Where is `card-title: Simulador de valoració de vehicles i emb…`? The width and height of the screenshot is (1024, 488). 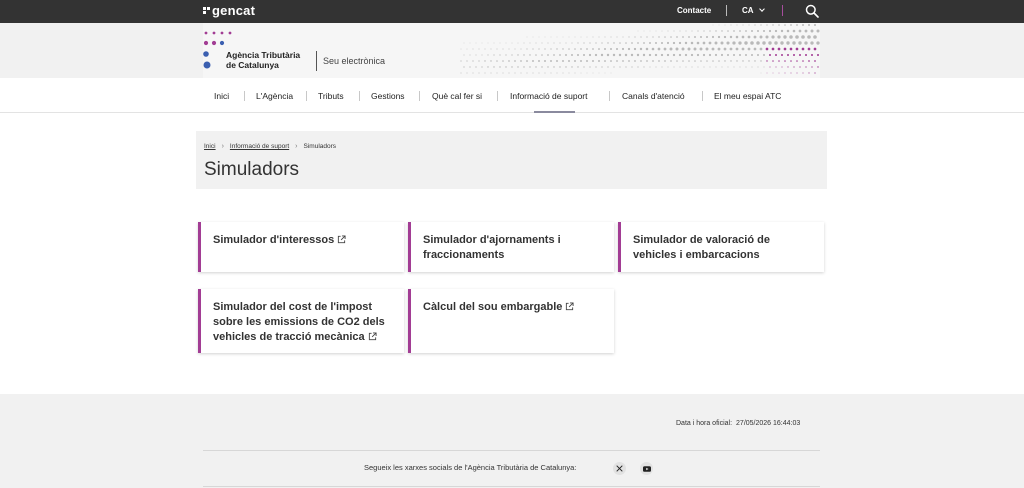 card-title: Simulador de valoració de vehicles i emb… is located at coordinates (701, 247).